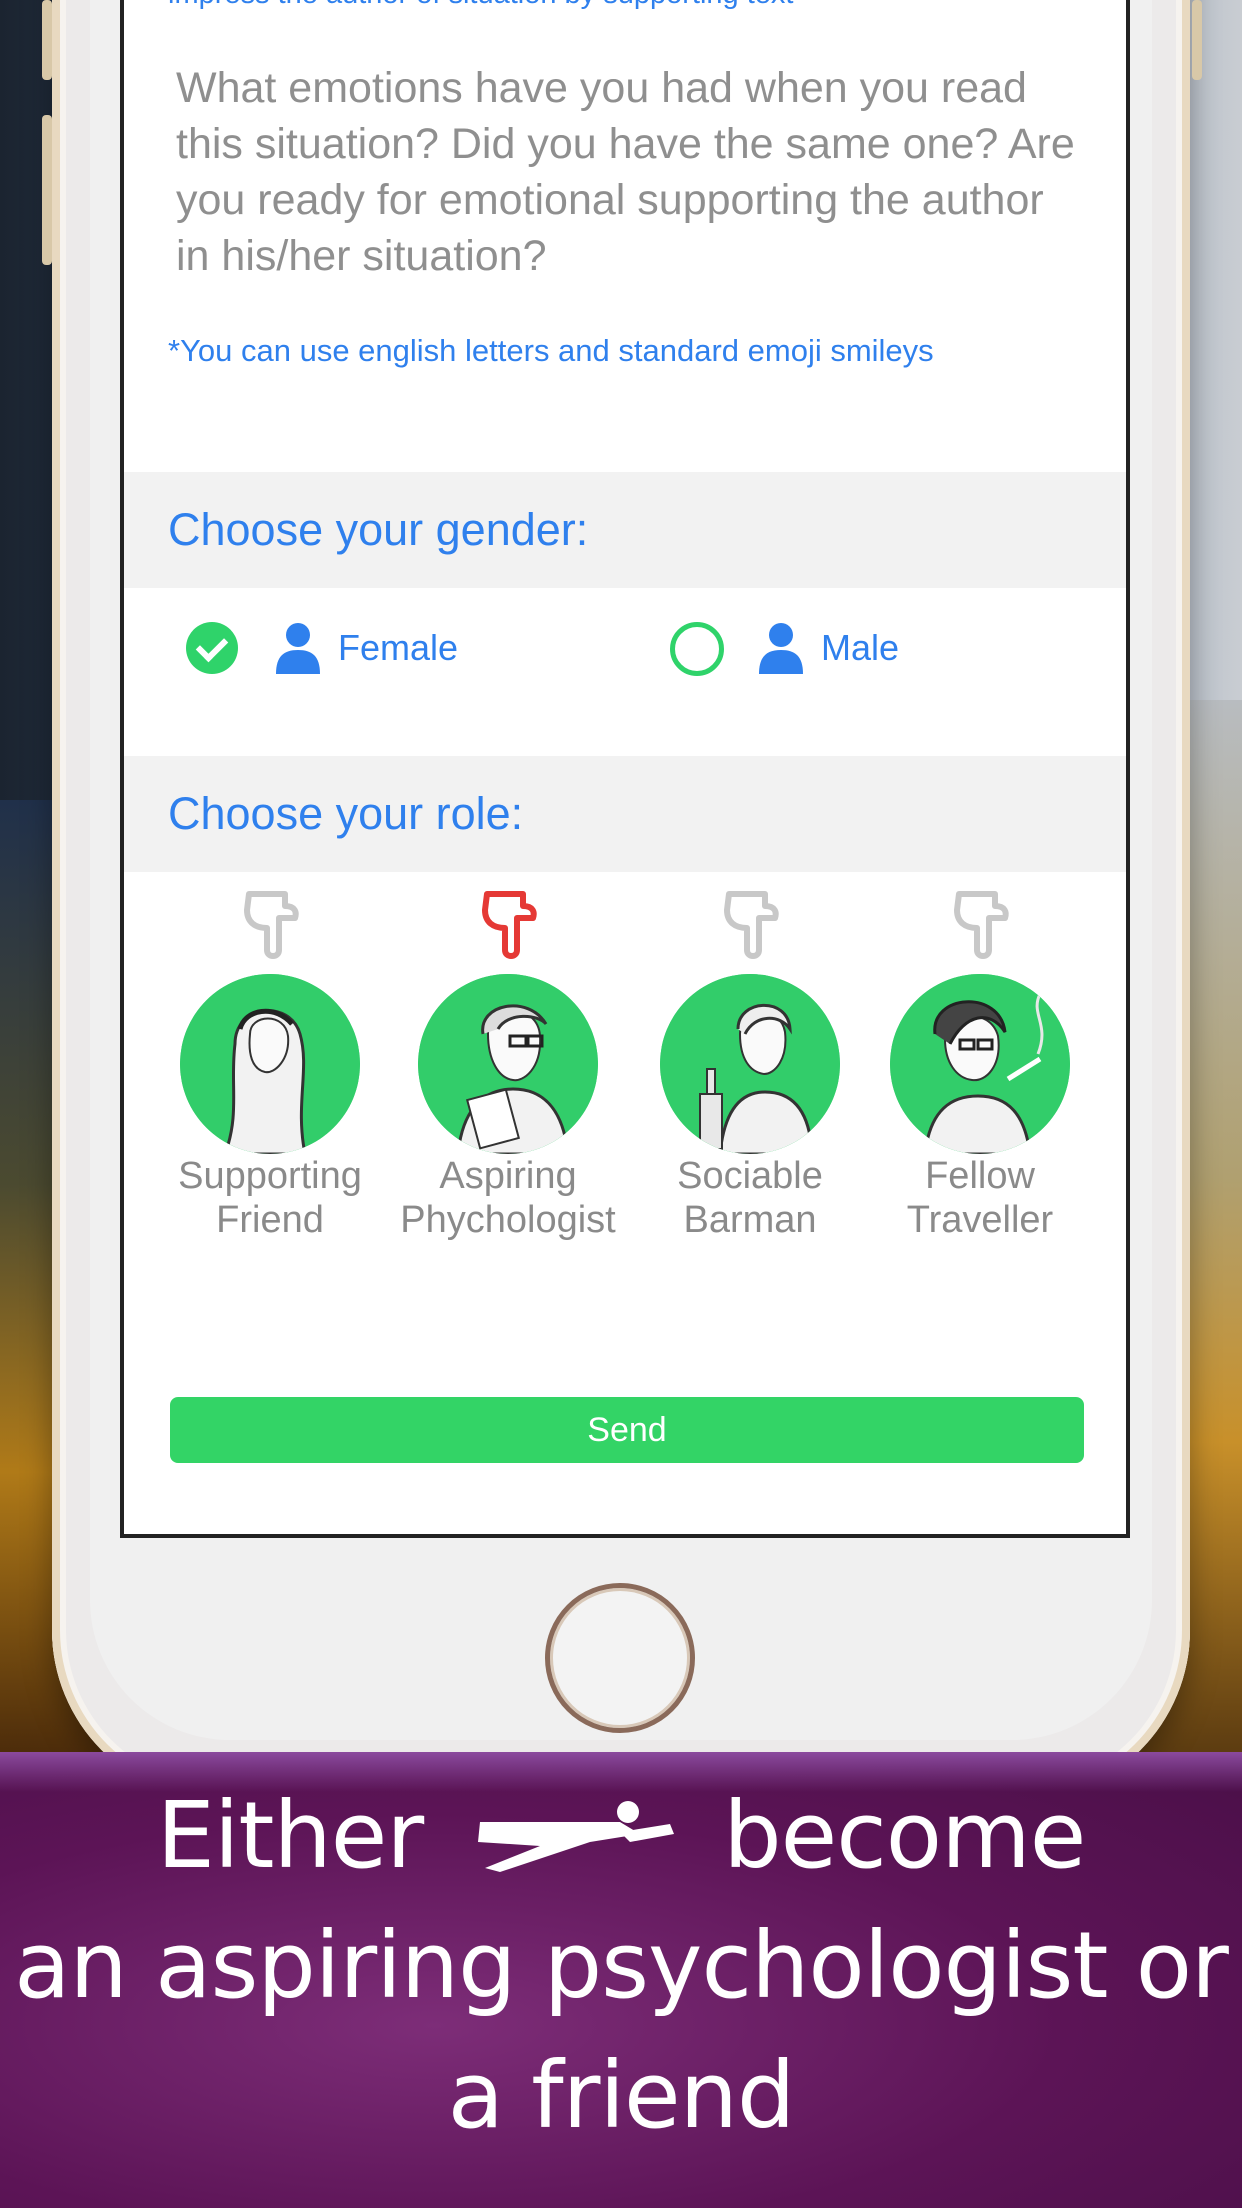 The height and width of the screenshot is (2208, 1242). What do you see at coordinates (627, 1430) in the screenshot?
I see `send-button: Send` at bounding box center [627, 1430].